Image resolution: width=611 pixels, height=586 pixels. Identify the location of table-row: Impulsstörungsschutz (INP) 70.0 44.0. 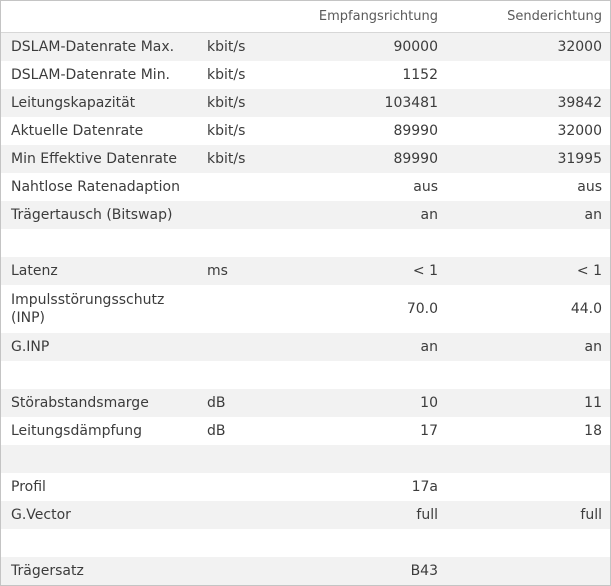
(305, 309).